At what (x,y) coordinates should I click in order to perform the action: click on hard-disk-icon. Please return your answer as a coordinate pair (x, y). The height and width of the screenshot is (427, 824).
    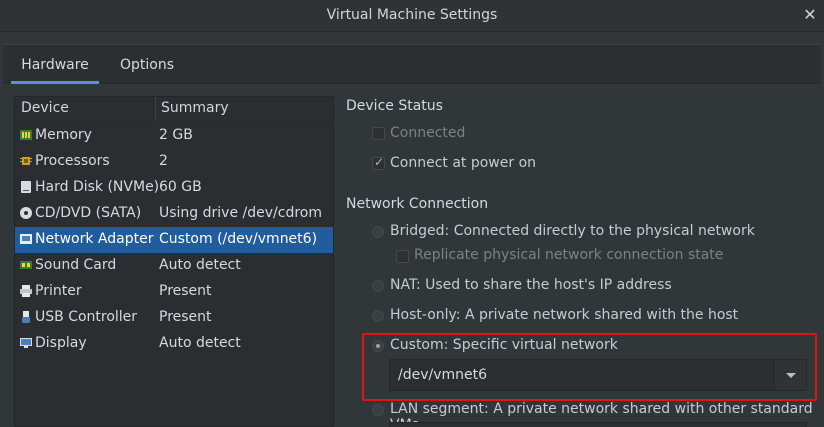
    Looking at the image, I should click on (26, 187).